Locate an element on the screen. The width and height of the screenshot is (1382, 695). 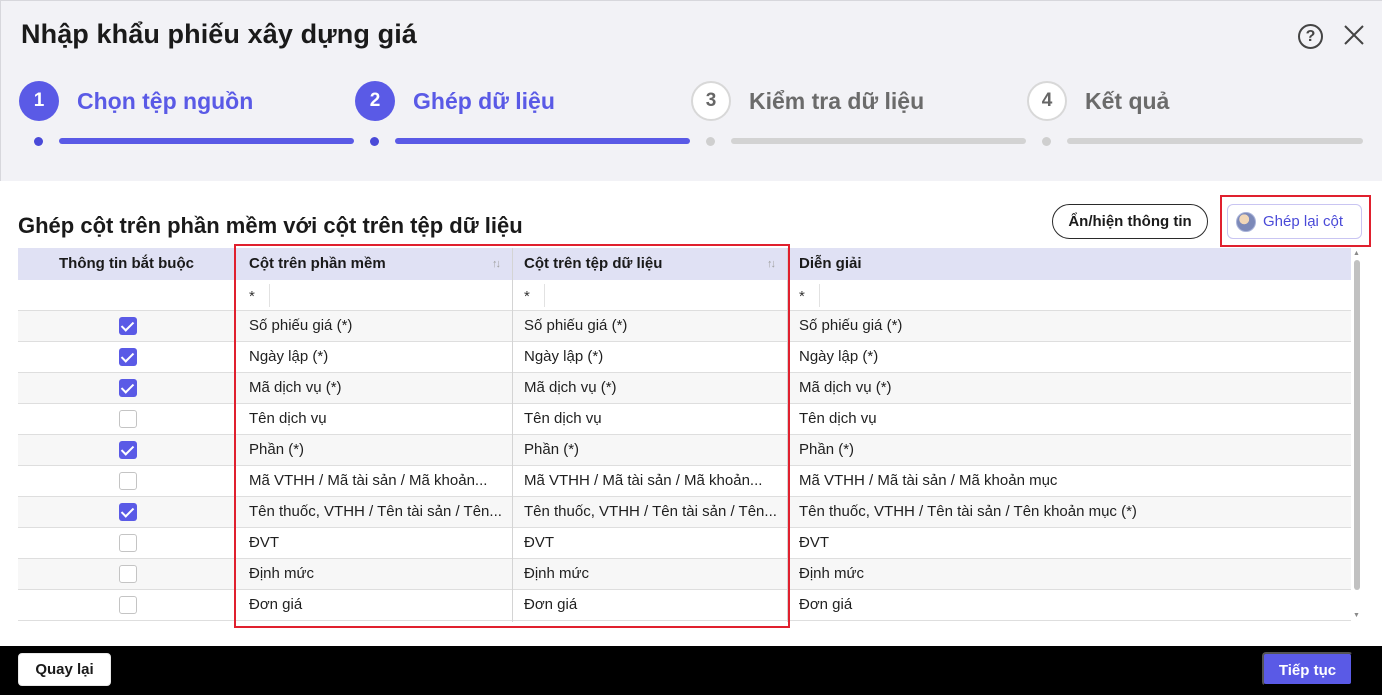
file-column-cell: Số phiếu giá (*) is located at coordinates (651, 326).